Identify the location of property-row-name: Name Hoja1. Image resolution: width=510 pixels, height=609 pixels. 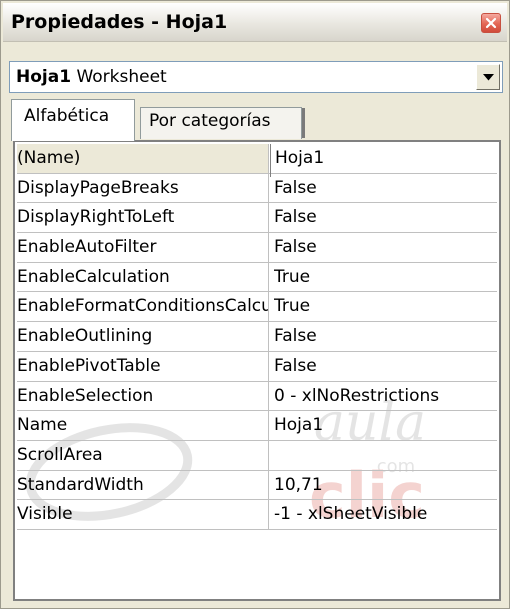
(257, 426).